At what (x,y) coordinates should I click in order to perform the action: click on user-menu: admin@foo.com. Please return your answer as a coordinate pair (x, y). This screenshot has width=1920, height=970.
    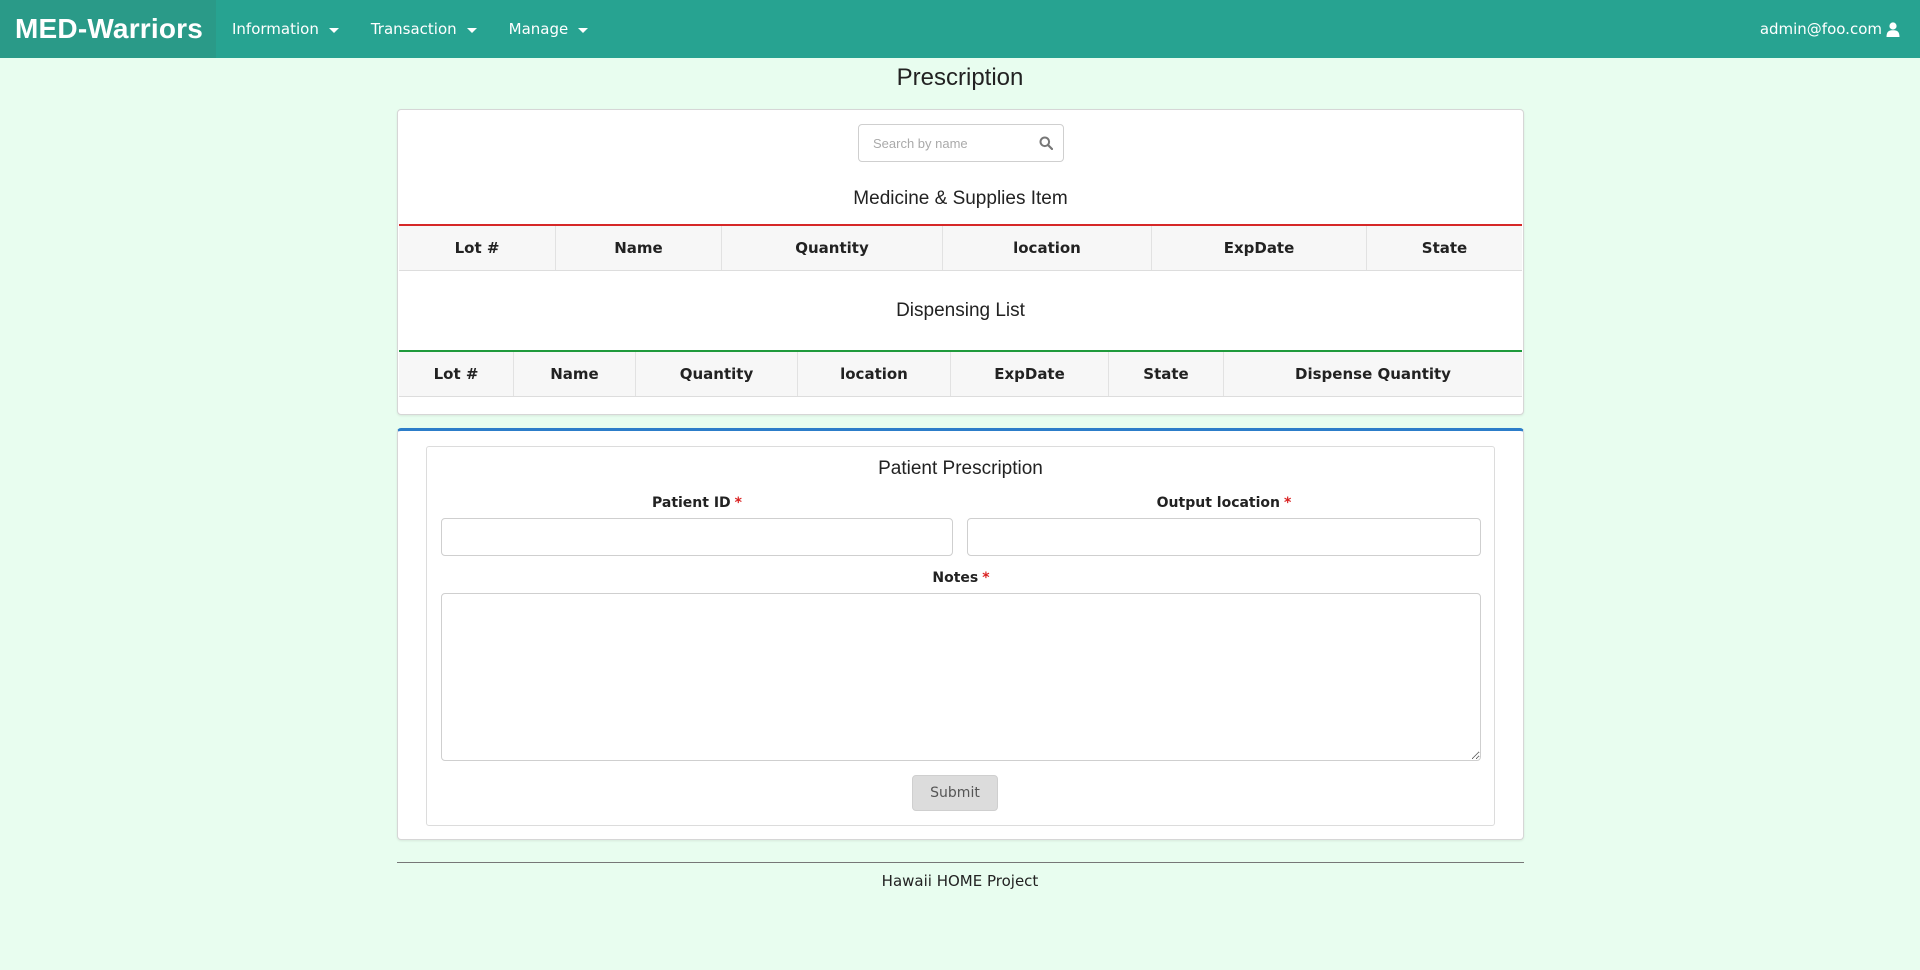
    Looking at the image, I should click on (1830, 29).